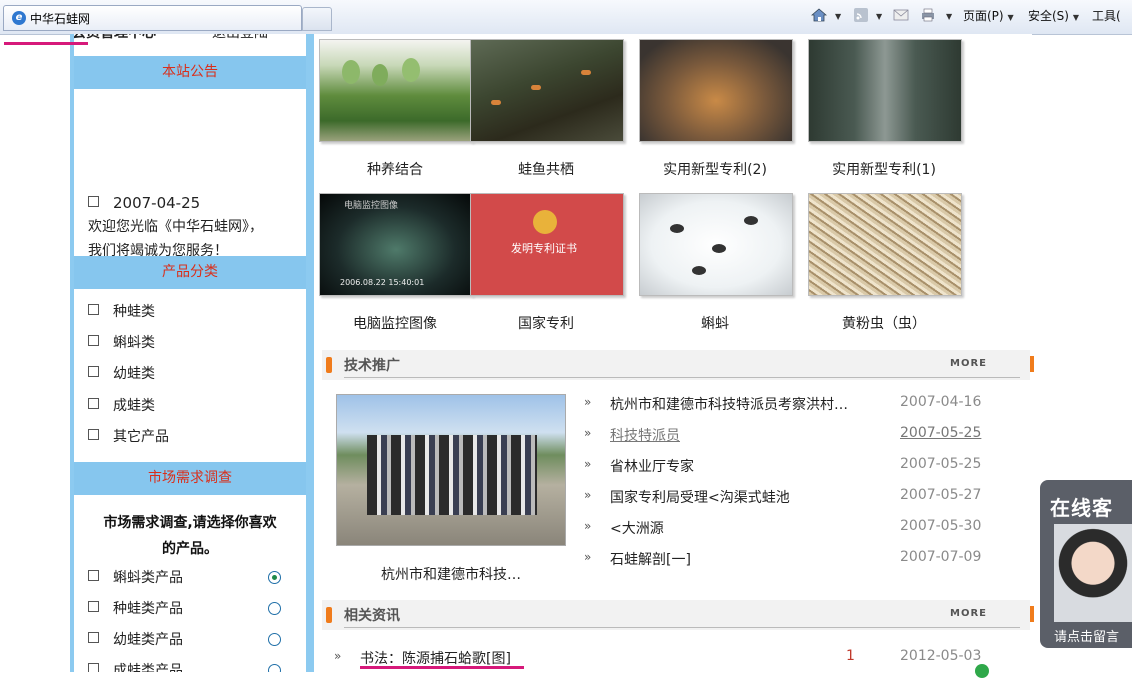  What do you see at coordinates (879, 16) in the screenshot?
I see `feed-dropdown-icon: ▼` at bounding box center [879, 16].